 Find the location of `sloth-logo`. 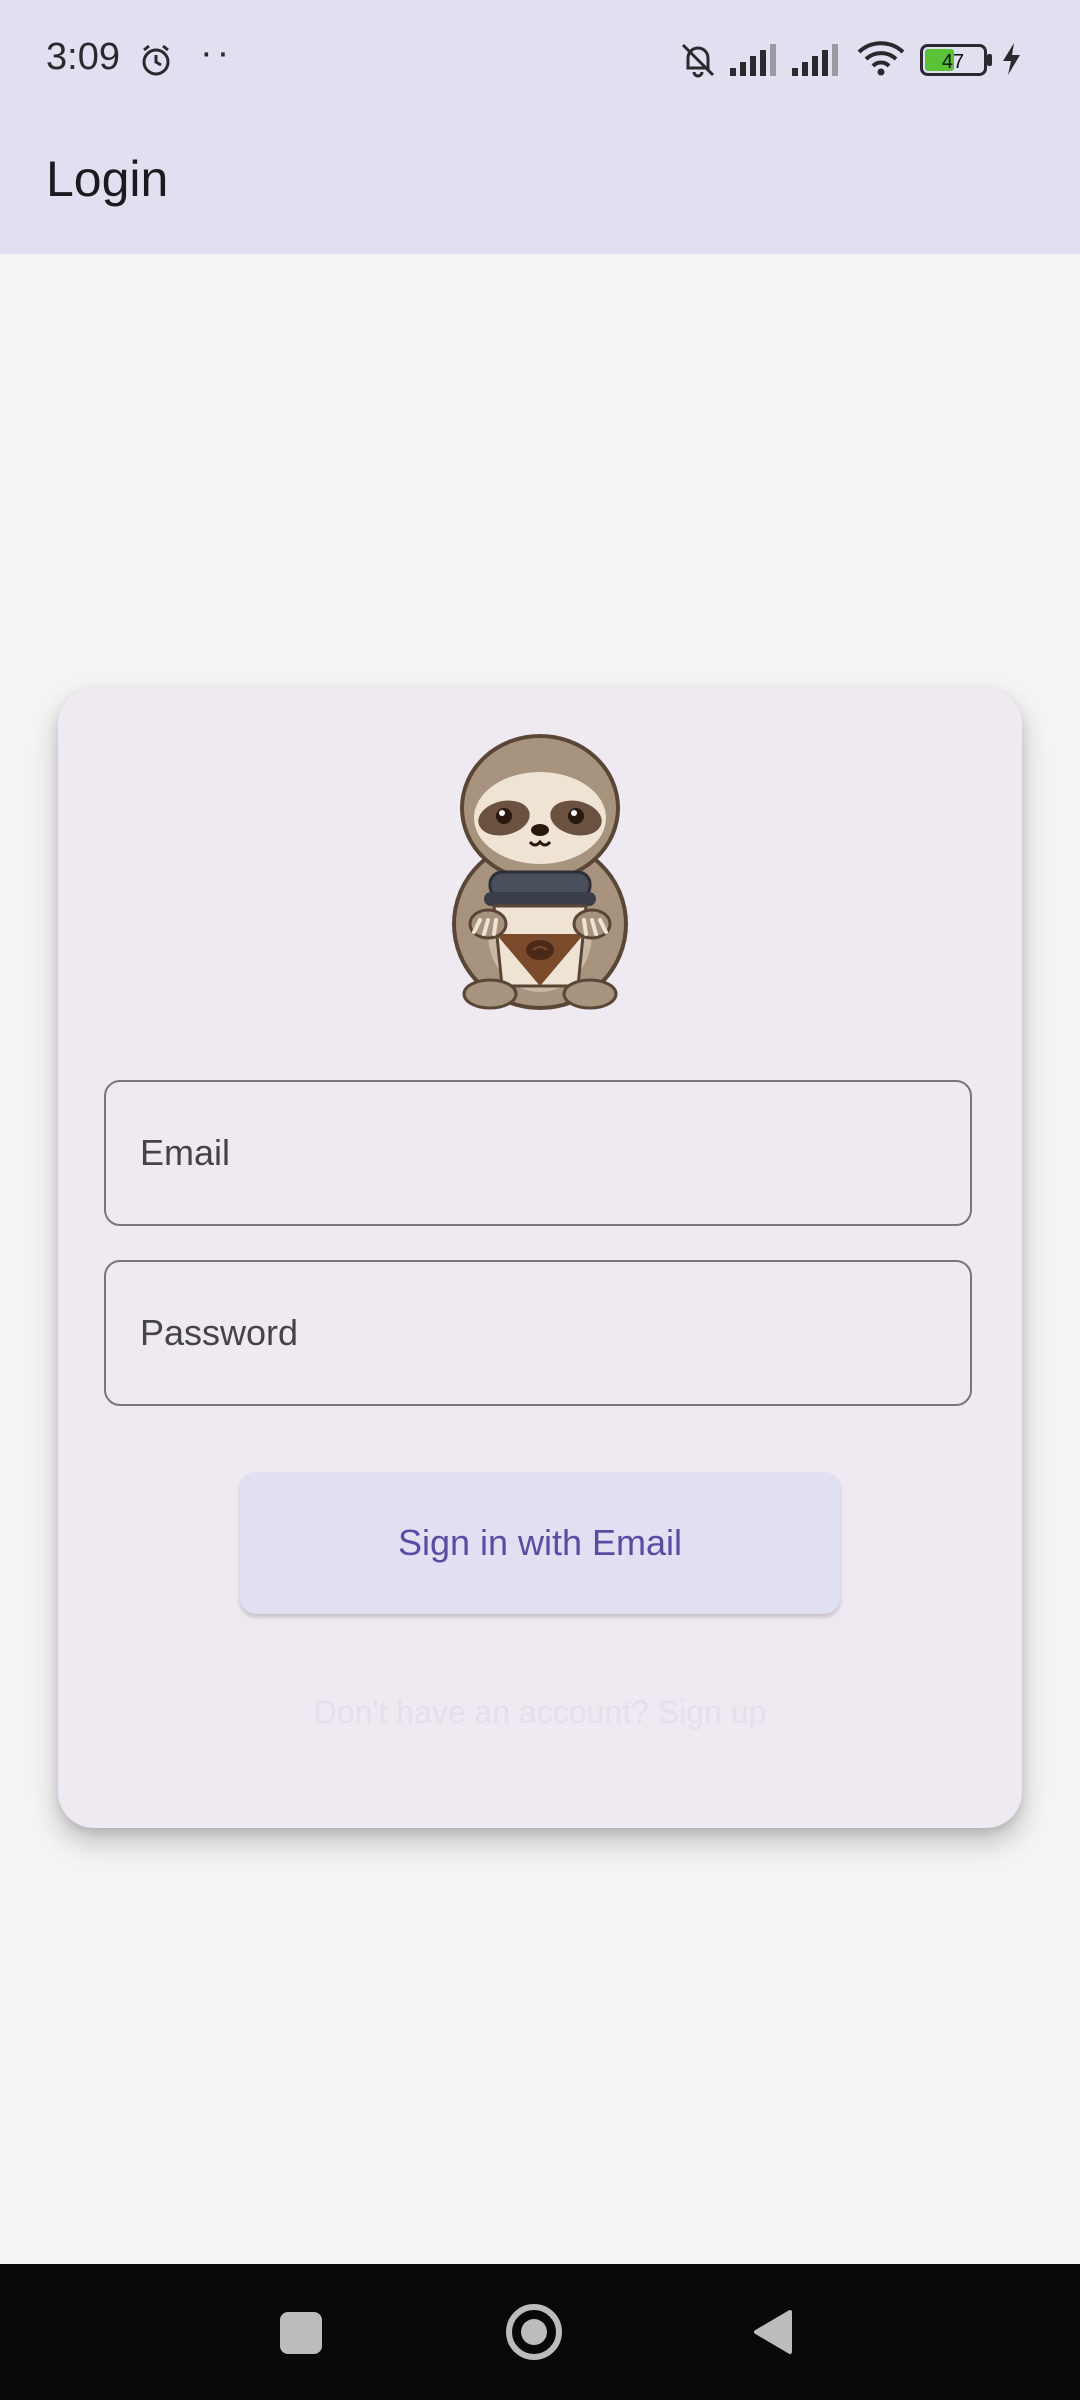

sloth-logo is located at coordinates (540, 872).